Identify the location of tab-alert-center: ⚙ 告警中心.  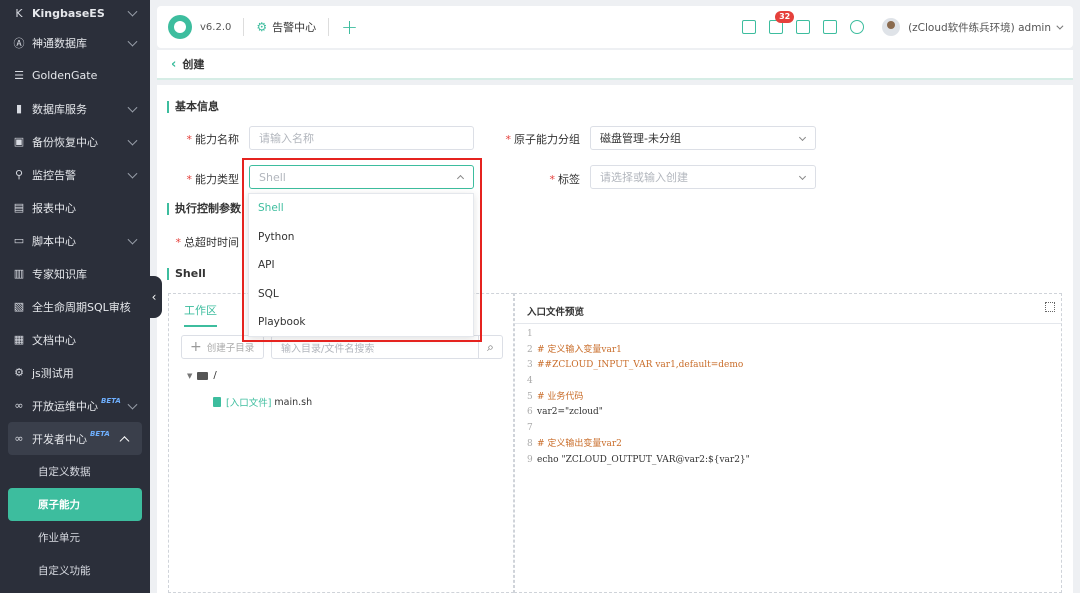
(286, 27).